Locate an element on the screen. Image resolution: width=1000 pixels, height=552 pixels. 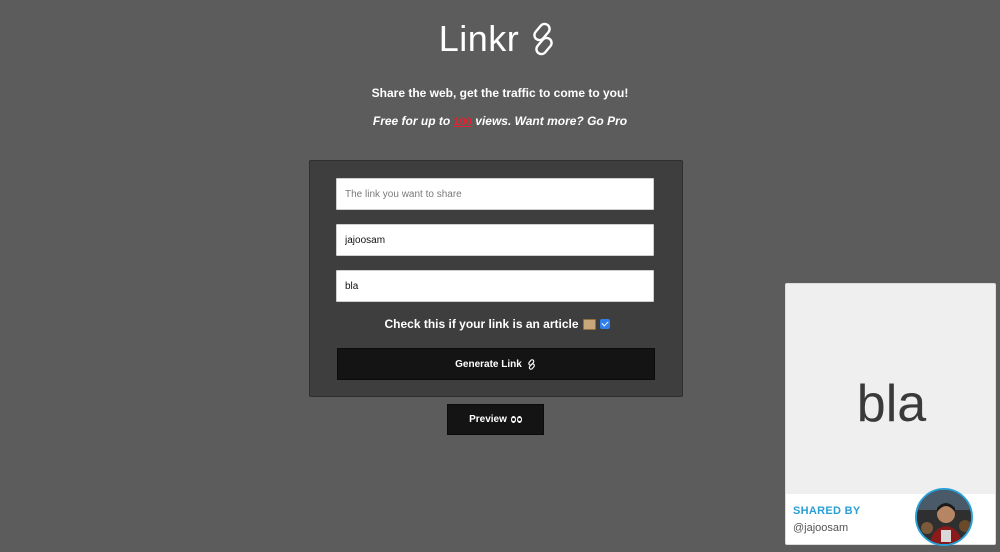
promo-prefix: Free for up to is located at coordinates (411, 121).